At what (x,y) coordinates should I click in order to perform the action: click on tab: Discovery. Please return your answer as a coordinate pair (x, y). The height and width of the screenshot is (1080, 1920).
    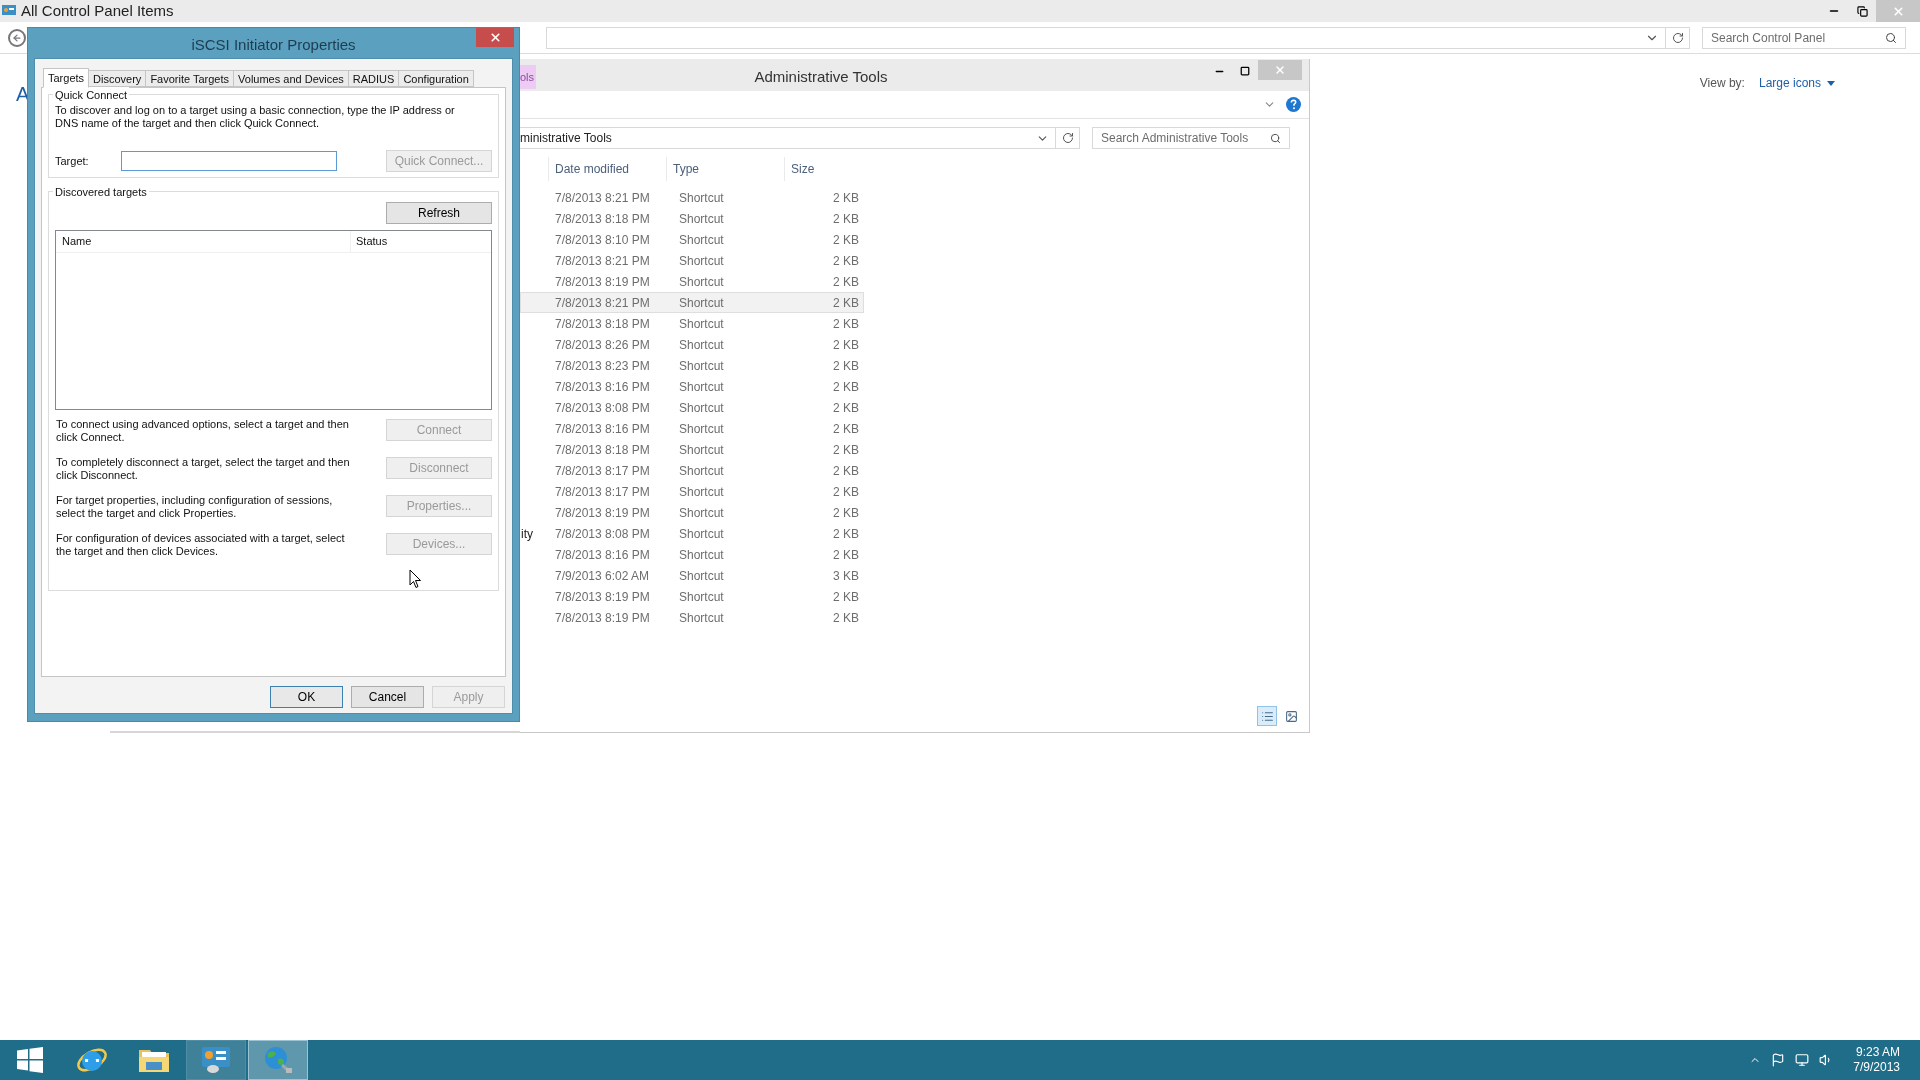
    Looking at the image, I should click on (118, 78).